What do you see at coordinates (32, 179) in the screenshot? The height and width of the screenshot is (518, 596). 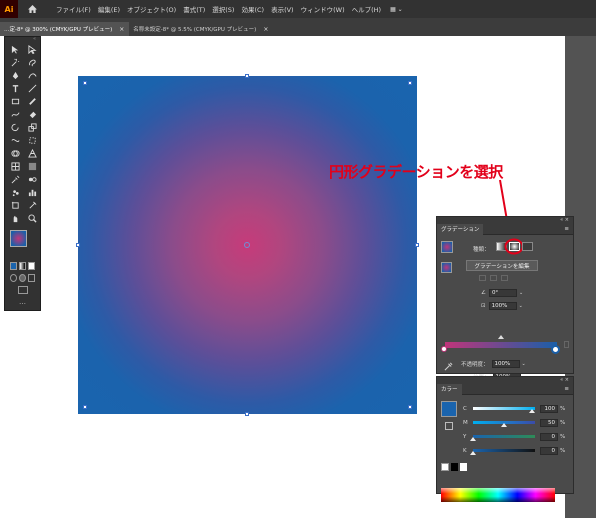 I see `blend-tool-icon` at bounding box center [32, 179].